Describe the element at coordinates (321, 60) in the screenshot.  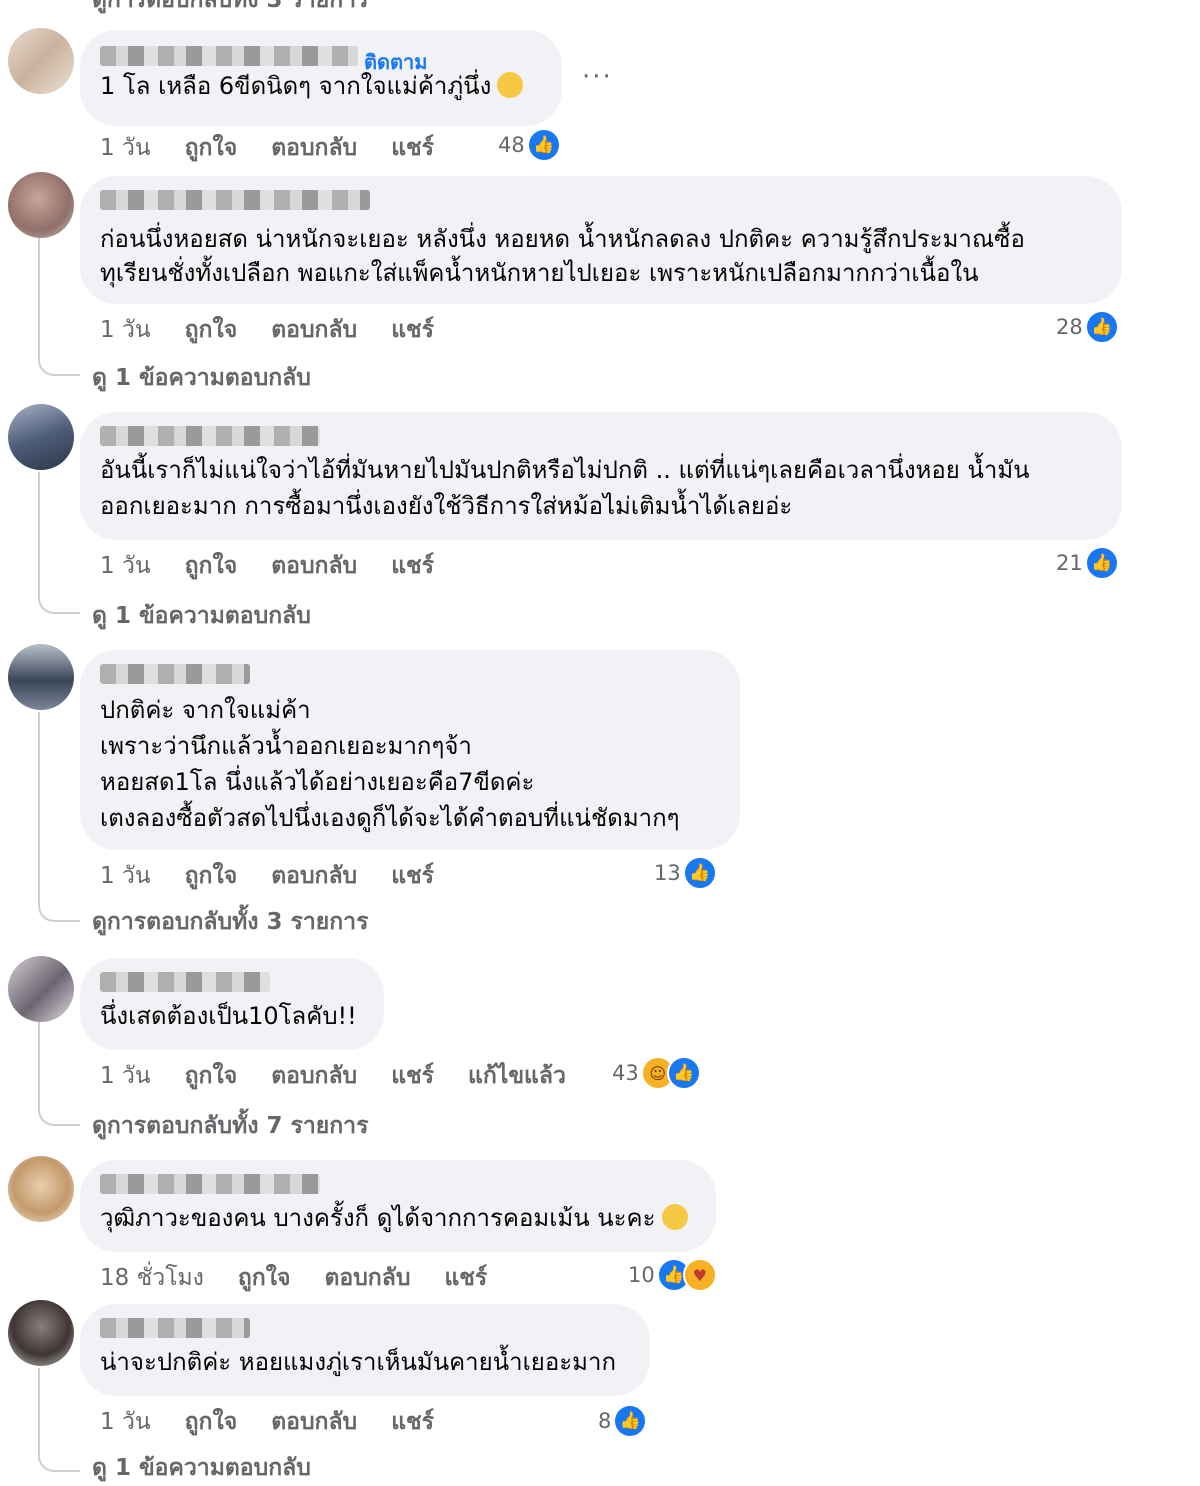
I see `comment-author: ติดตาม` at that location.